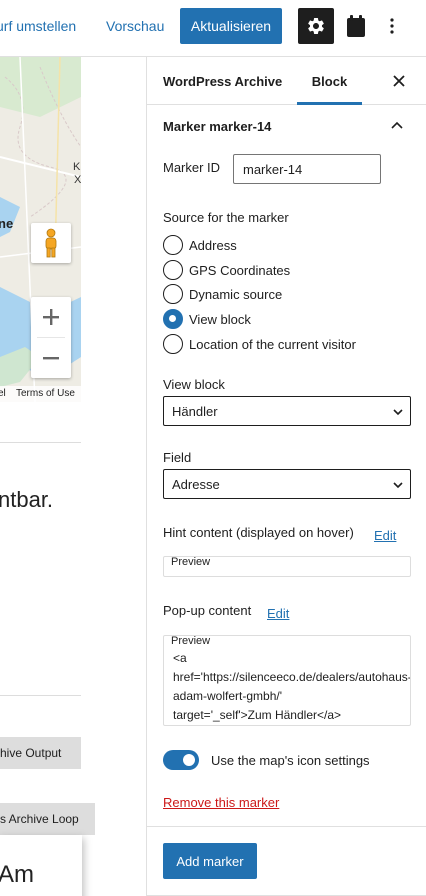 This screenshot has height=896, width=426. I want to click on preview-link: Vorschau, so click(135, 26).